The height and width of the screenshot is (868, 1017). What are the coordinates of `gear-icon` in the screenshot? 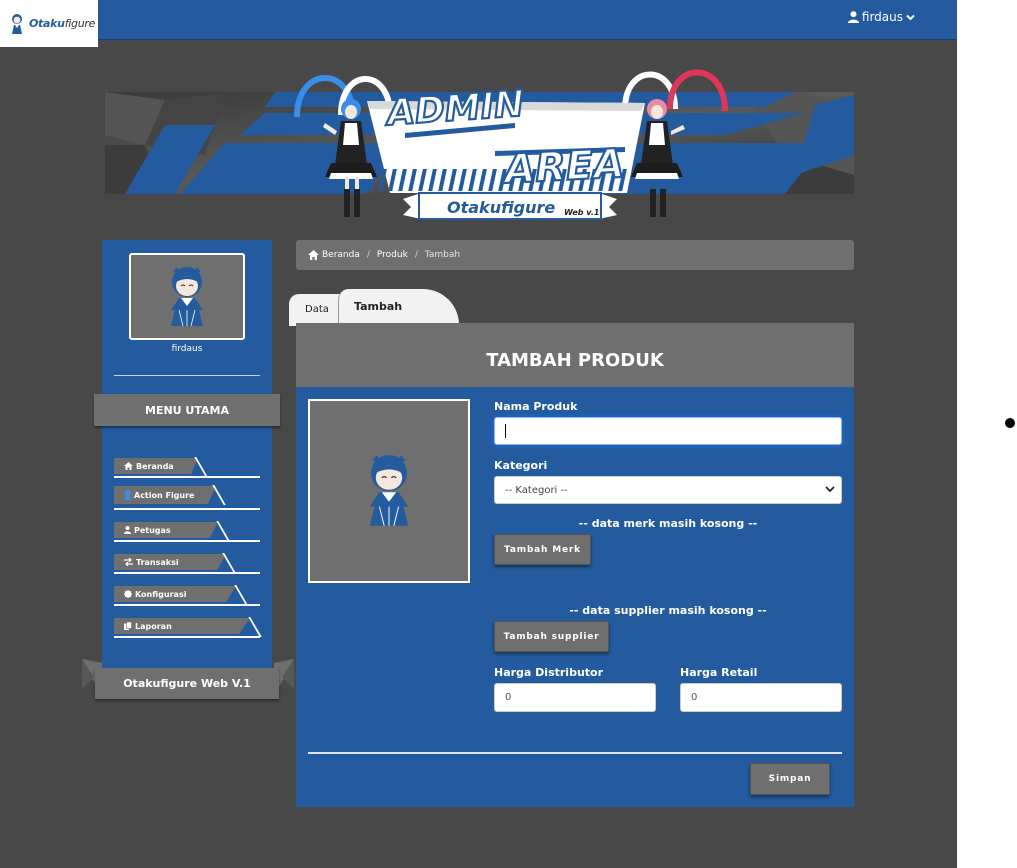 It's located at (128, 594).